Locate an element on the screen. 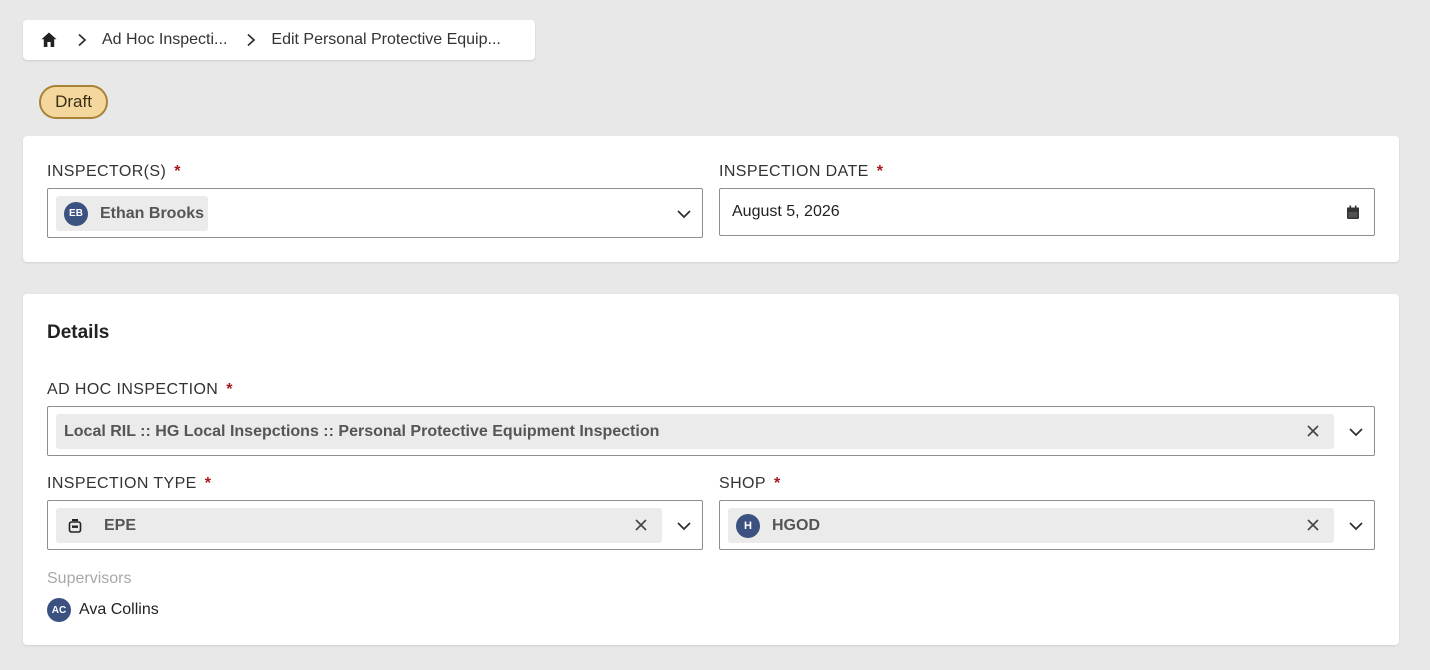 The height and width of the screenshot is (670, 1430). supervisor-name: Ava Collins is located at coordinates (119, 609).